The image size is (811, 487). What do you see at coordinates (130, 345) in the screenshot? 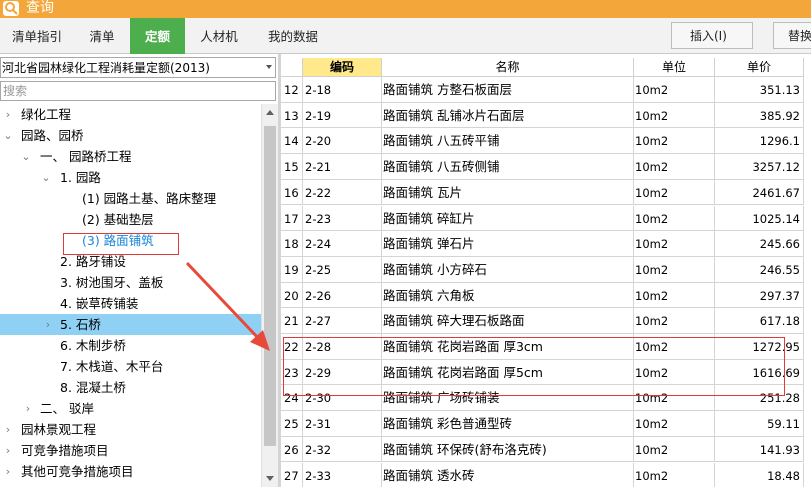
I see `tree-node-wood-bridge: 6. 木制步桥` at bounding box center [130, 345].